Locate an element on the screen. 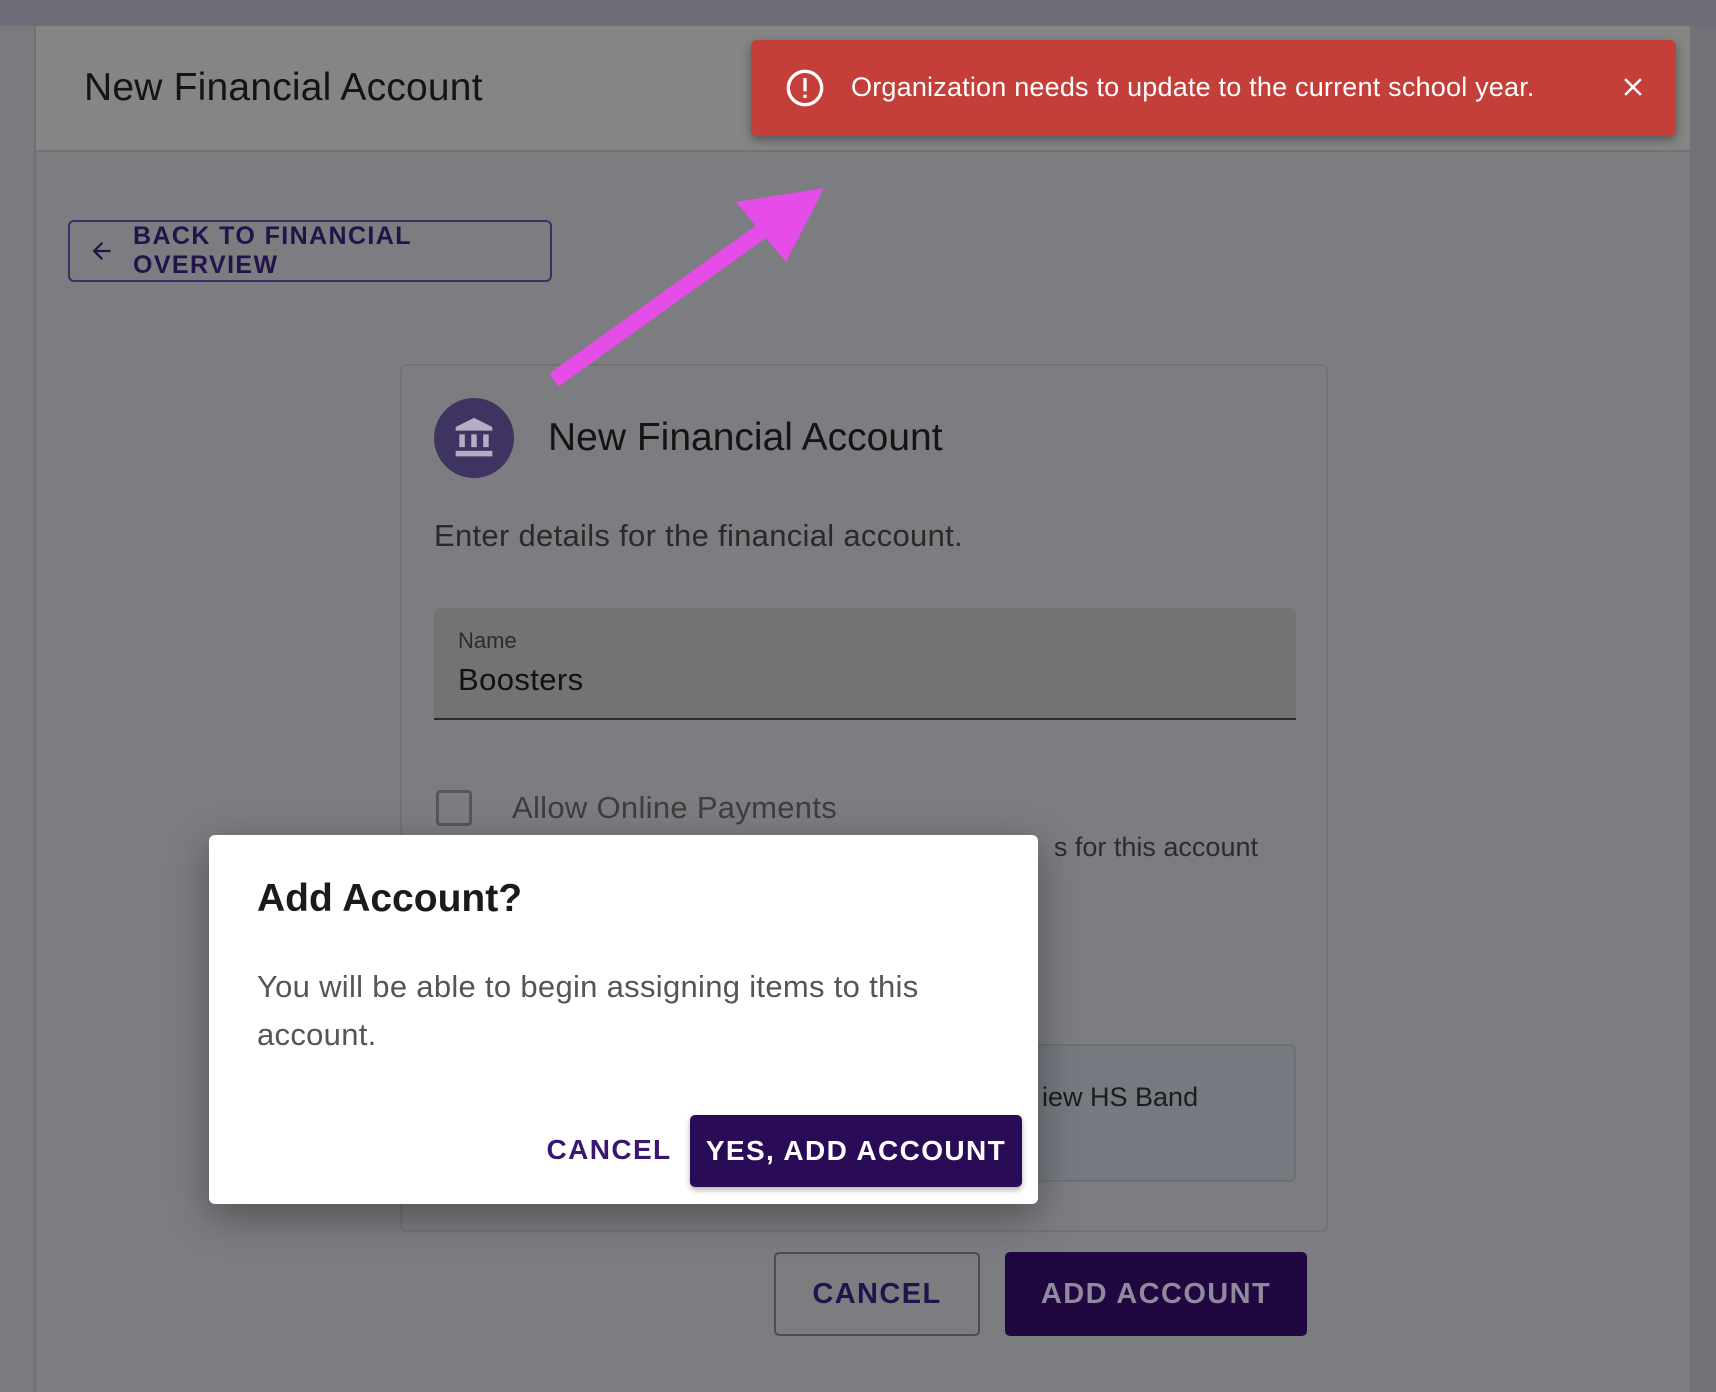 The image size is (1716, 1392). dialog-cancel-button: CANCEL is located at coordinates (609, 1150).